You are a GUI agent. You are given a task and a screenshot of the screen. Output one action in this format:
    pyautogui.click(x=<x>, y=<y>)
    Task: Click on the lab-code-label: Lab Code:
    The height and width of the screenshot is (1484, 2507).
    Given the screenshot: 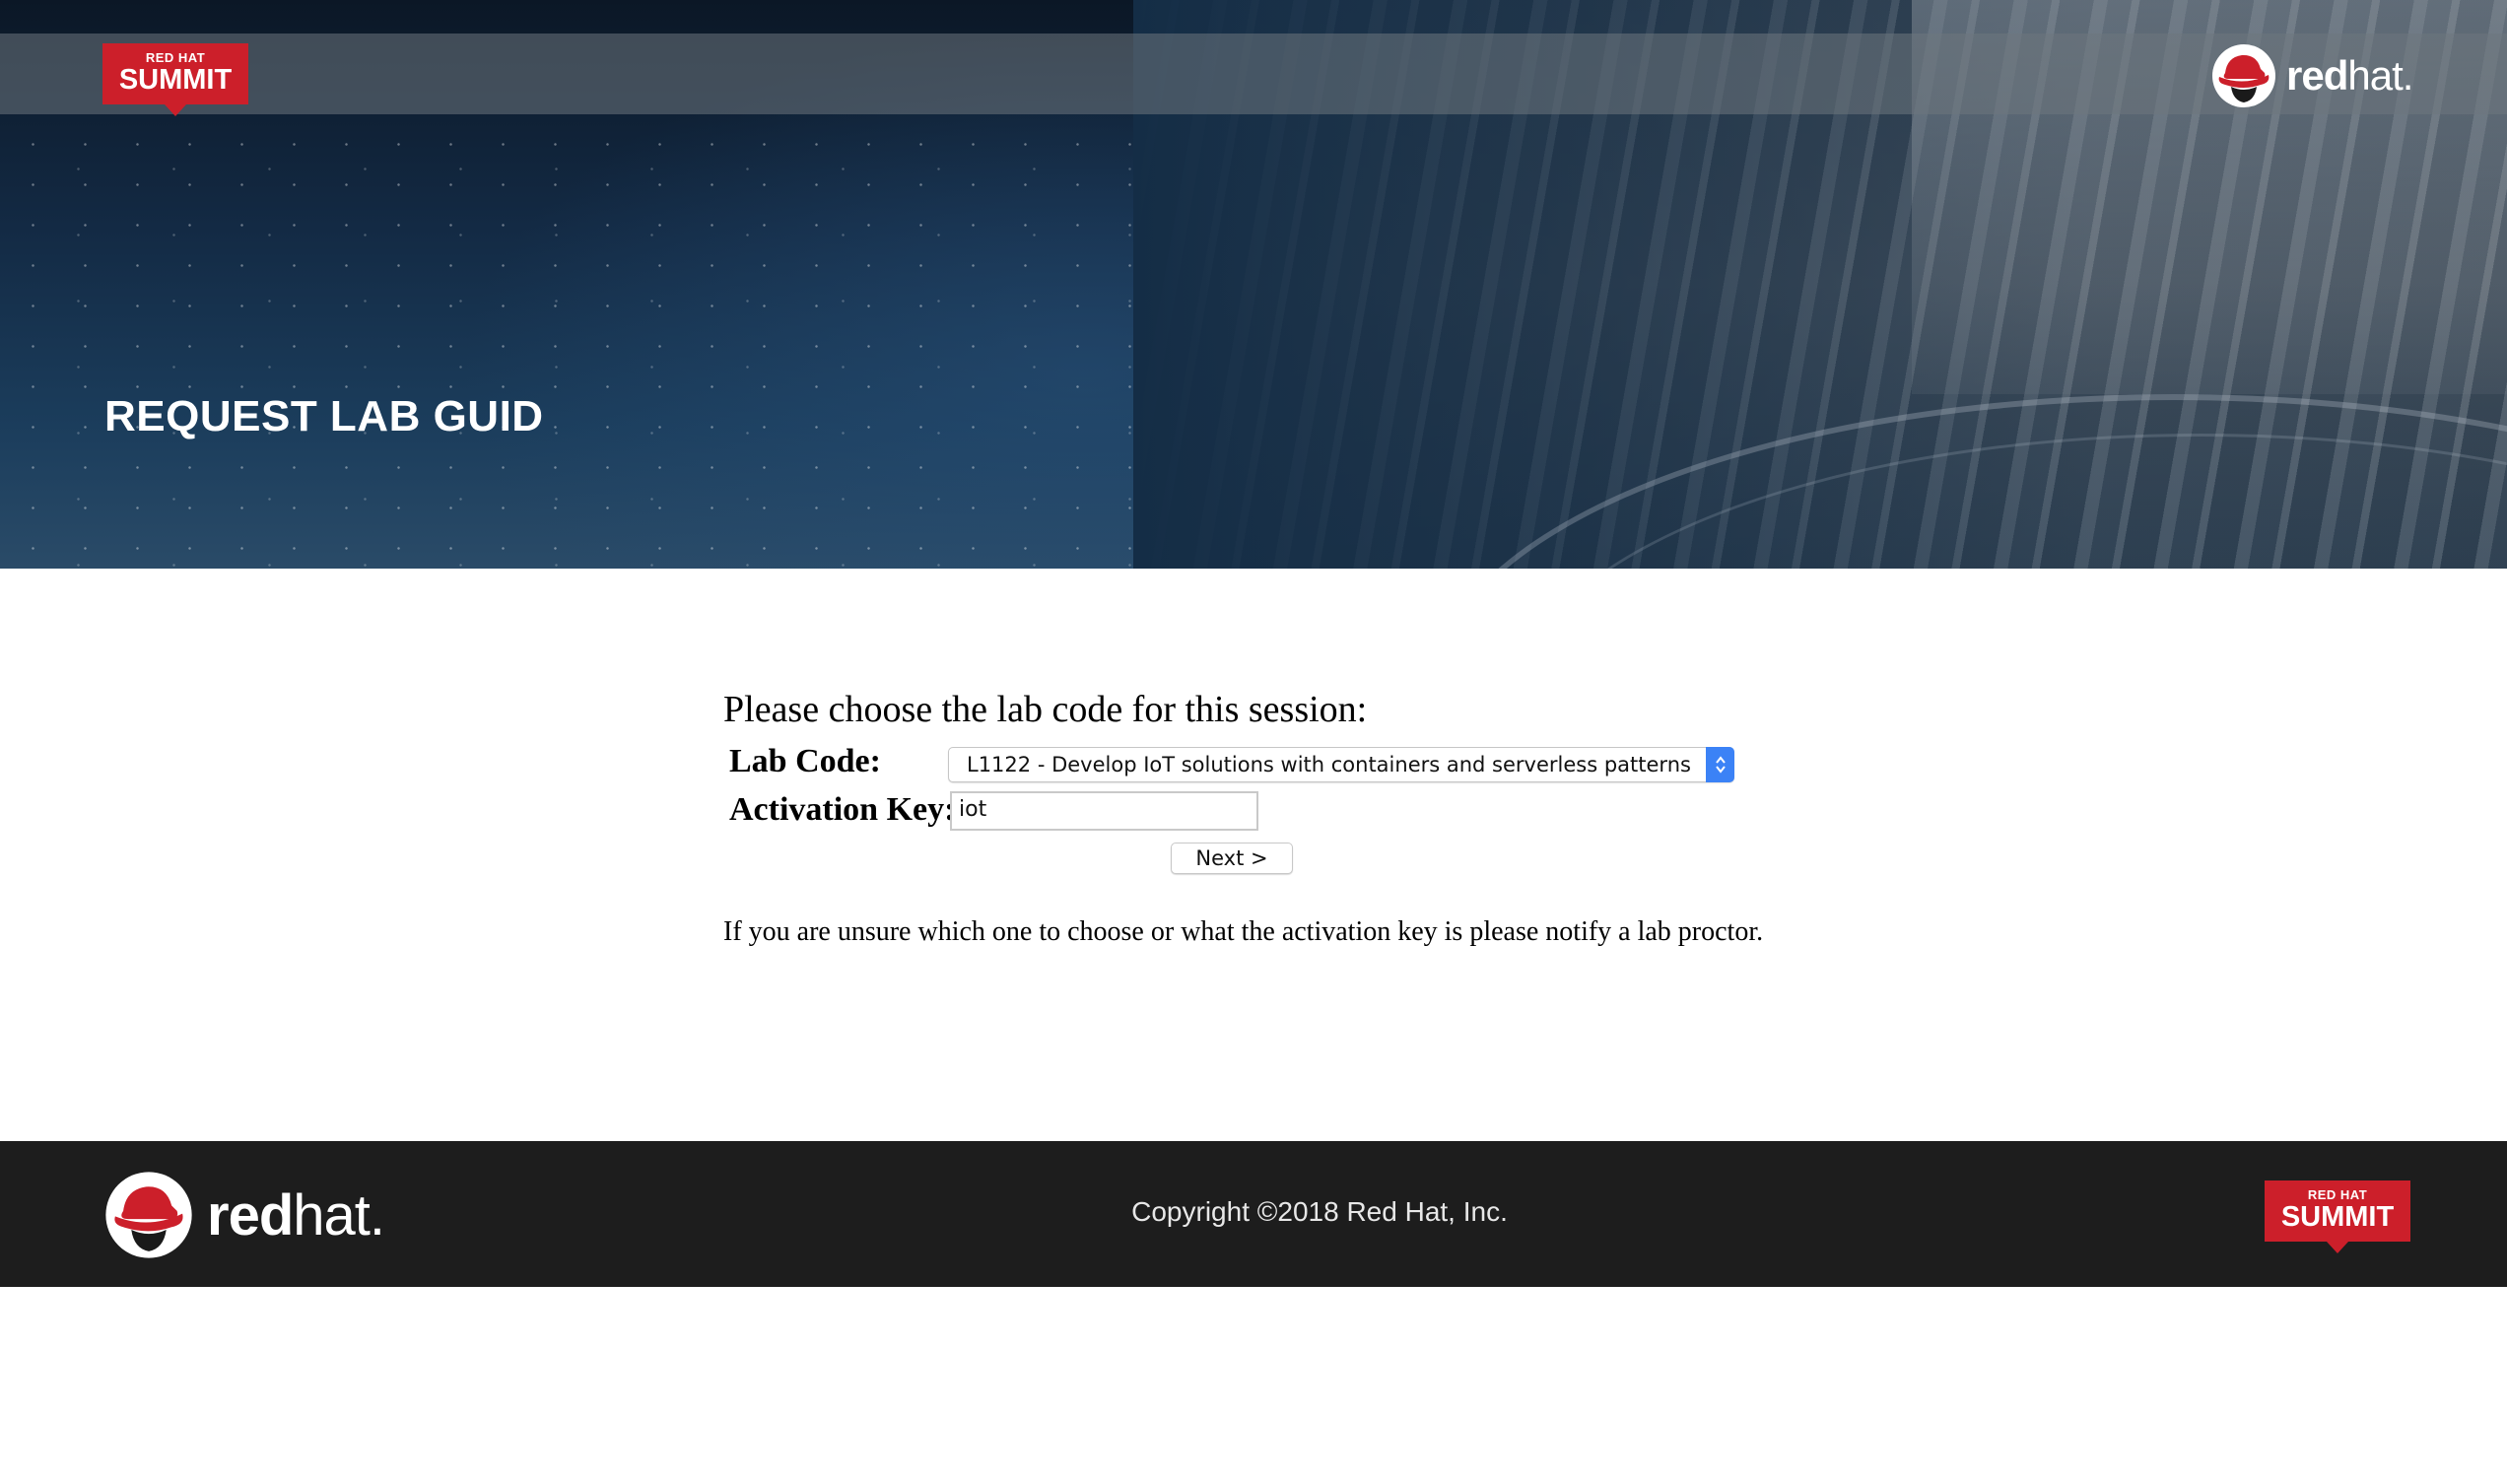 What is the action you would take?
    pyautogui.click(x=805, y=761)
    